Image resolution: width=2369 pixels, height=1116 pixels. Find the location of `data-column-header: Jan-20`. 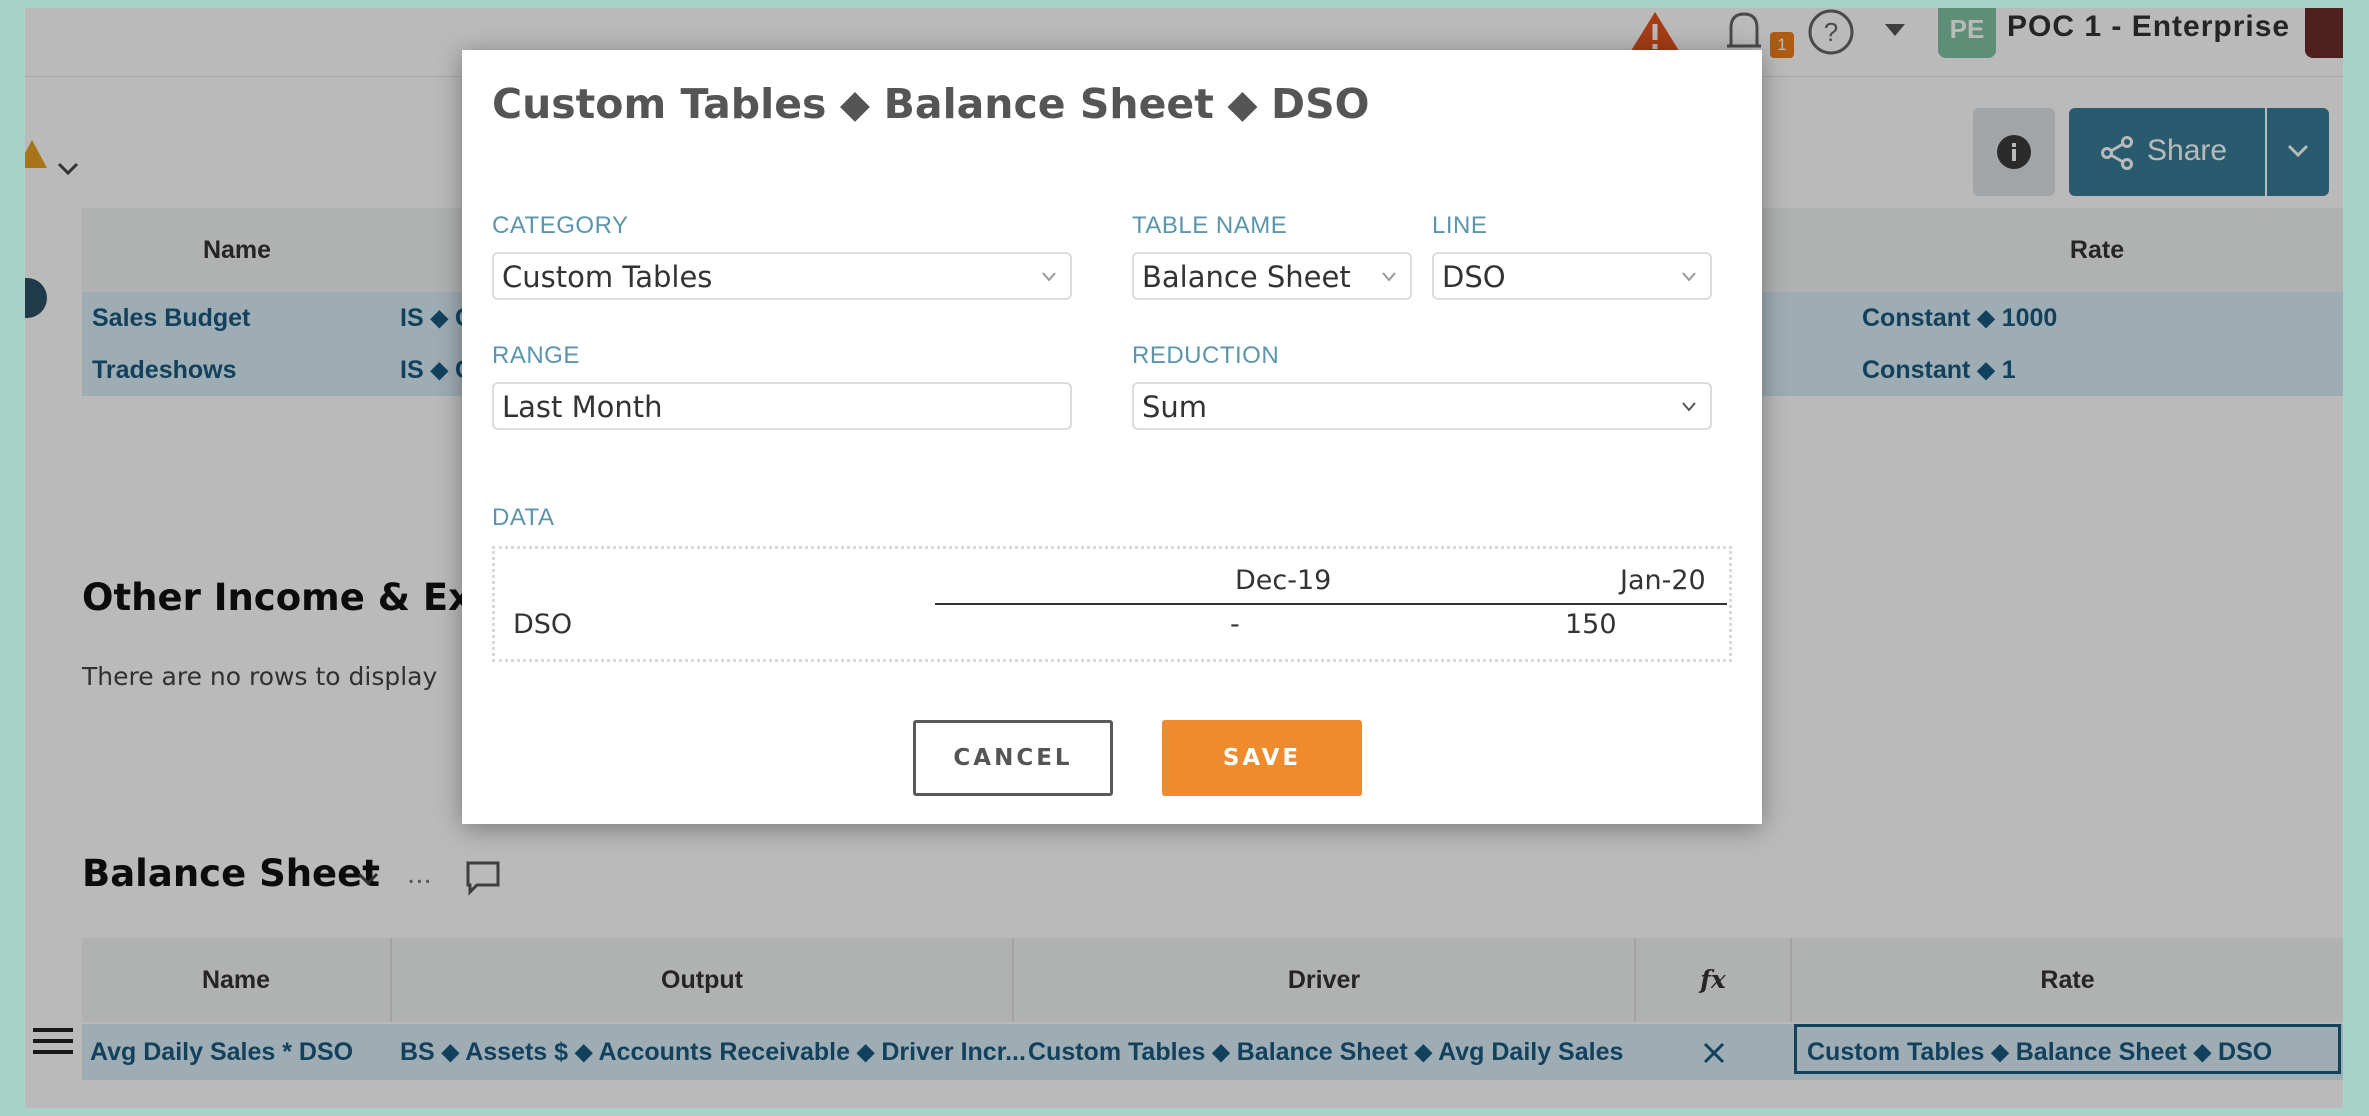

data-column-header: Jan-20 is located at coordinates (1663, 580).